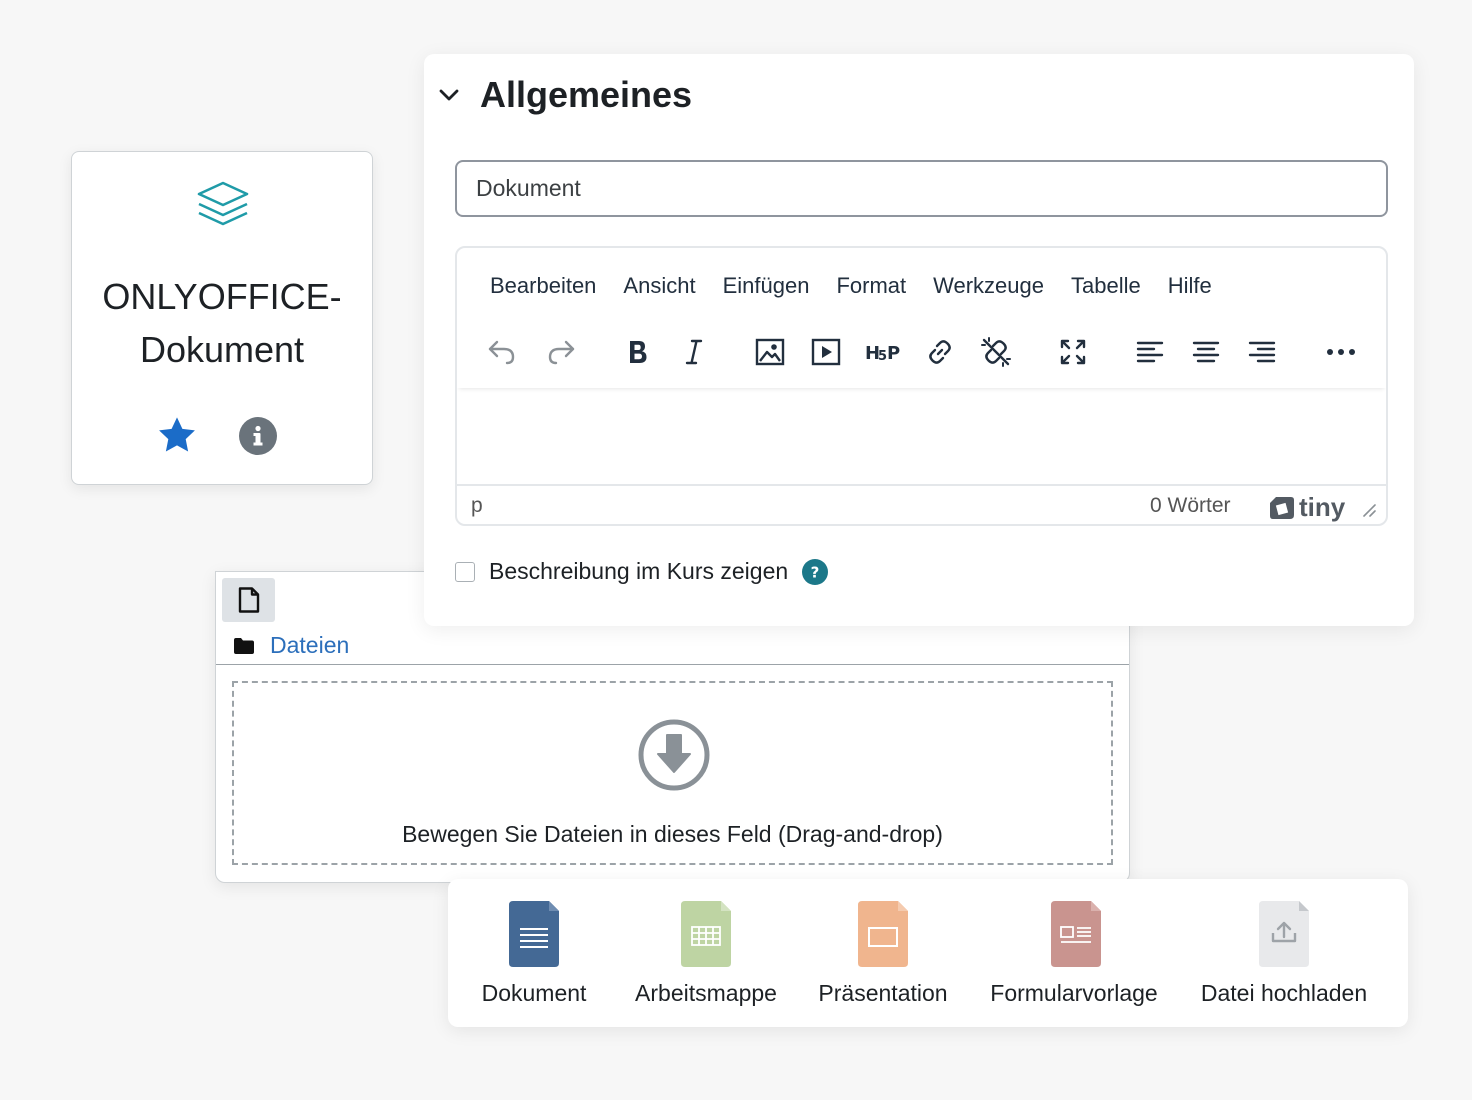  What do you see at coordinates (638, 571) in the screenshot?
I see `show-description-label: Beschreibung im Kurs zeigen` at bounding box center [638, 571].